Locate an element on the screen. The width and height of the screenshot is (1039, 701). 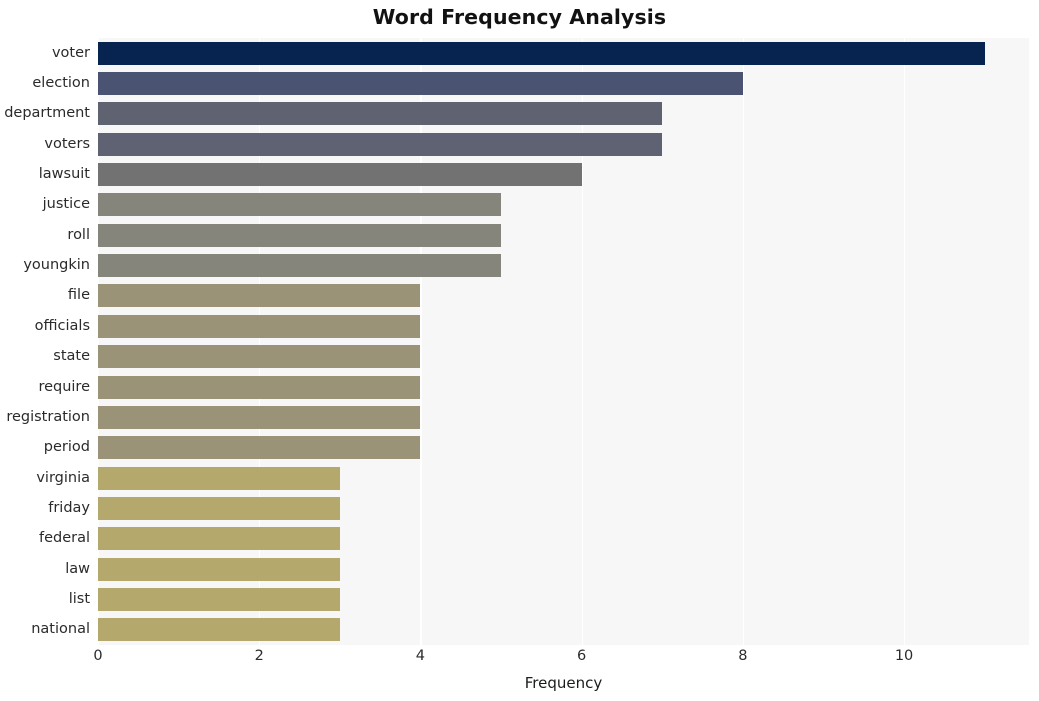
x-tick-label-0: 0 is located at coordinates (98, 656).